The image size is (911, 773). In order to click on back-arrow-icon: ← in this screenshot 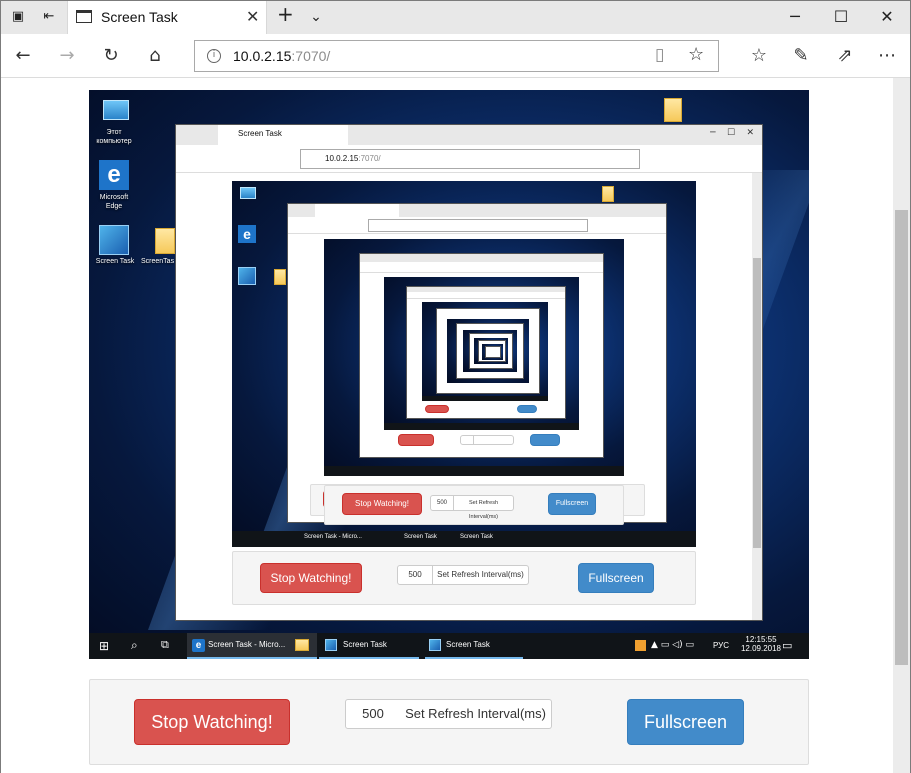, I will do `click(23, 56)`.